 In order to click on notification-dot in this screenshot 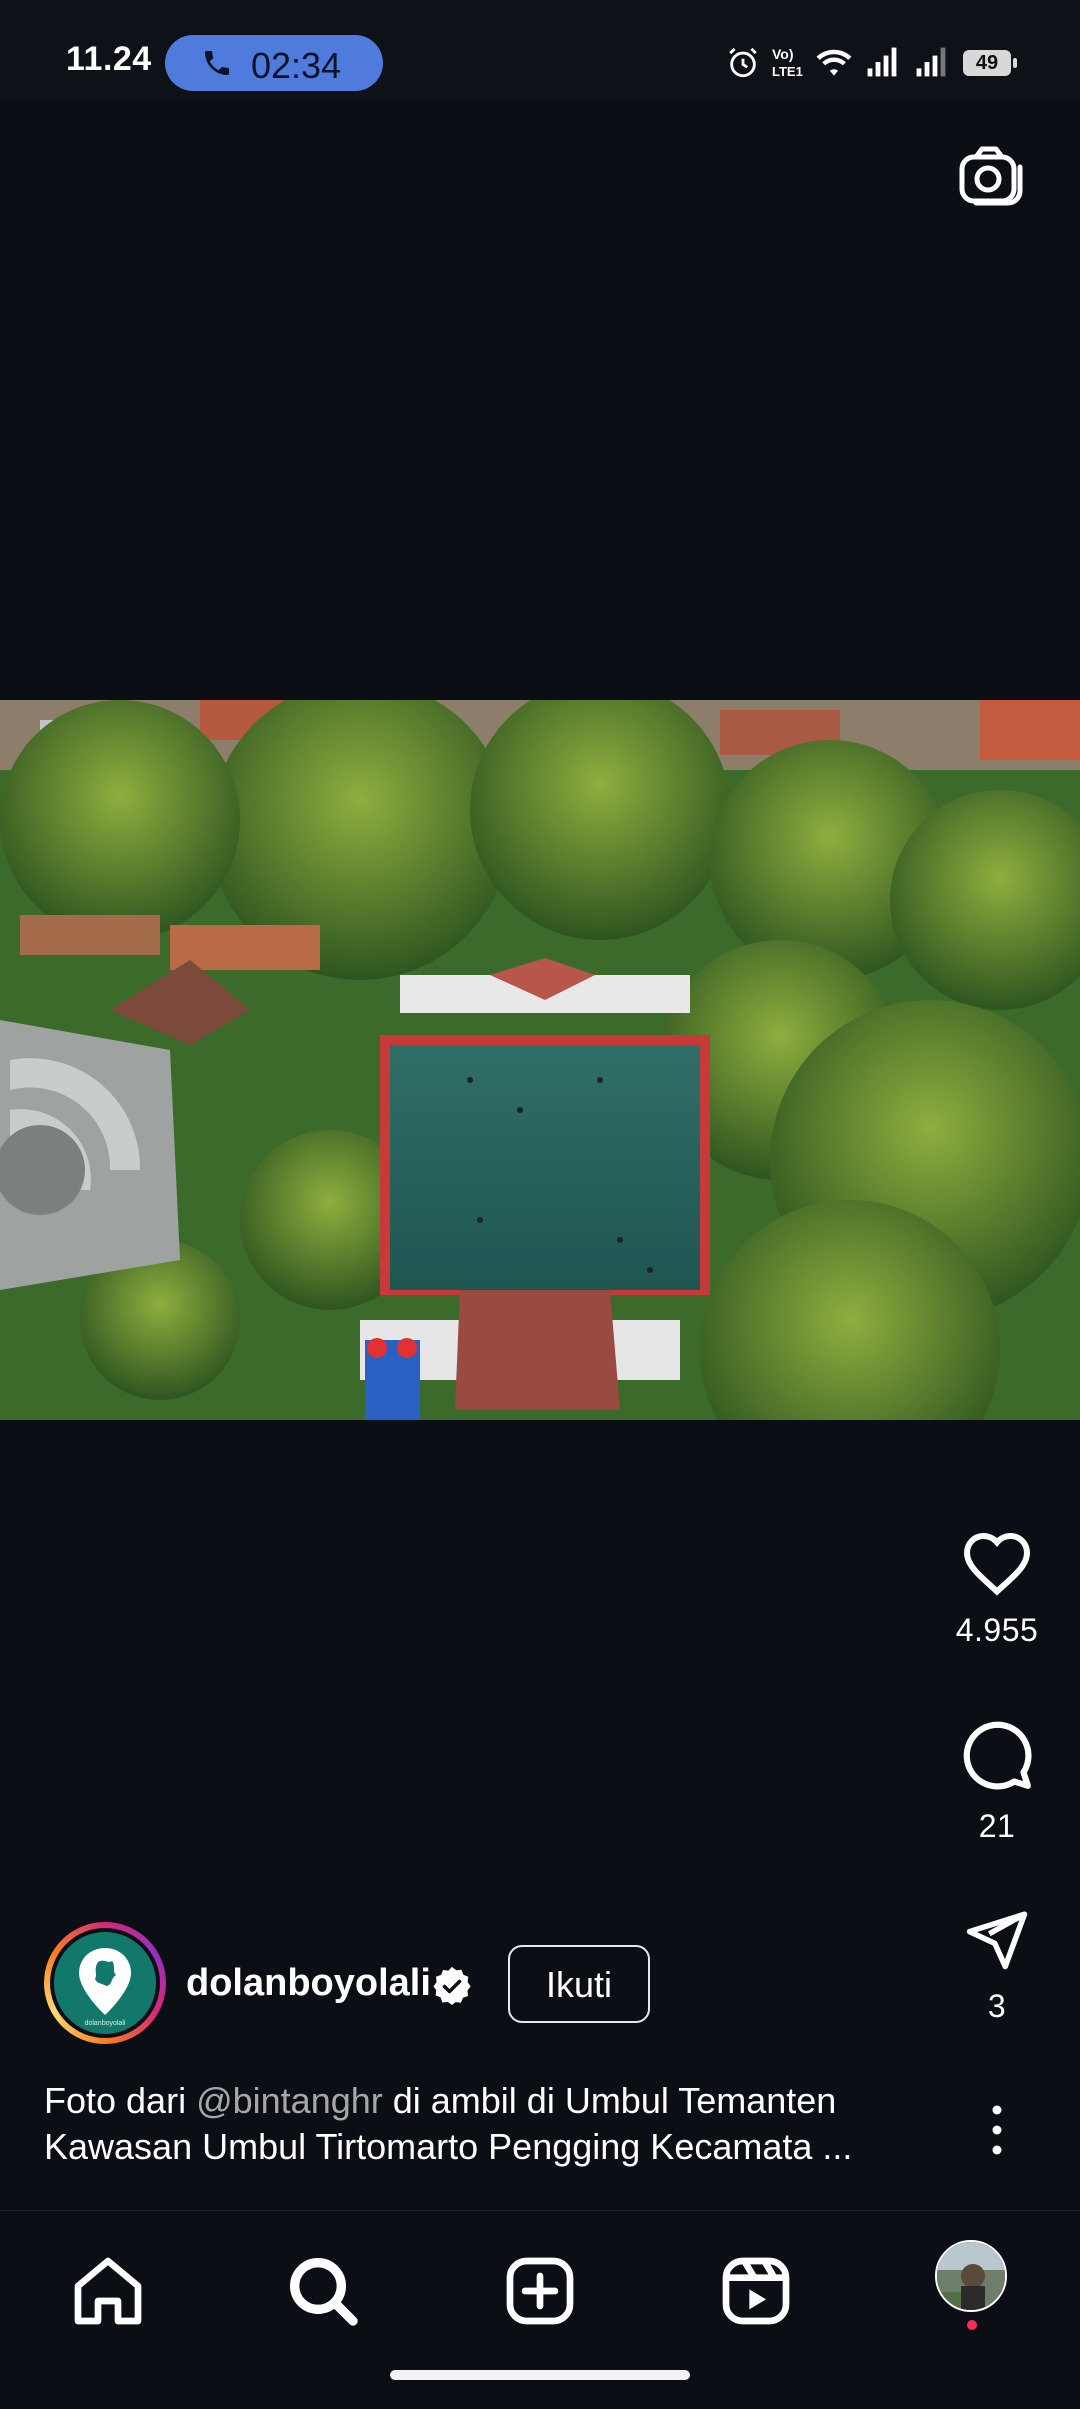, I will do `click(972, 2325)`.